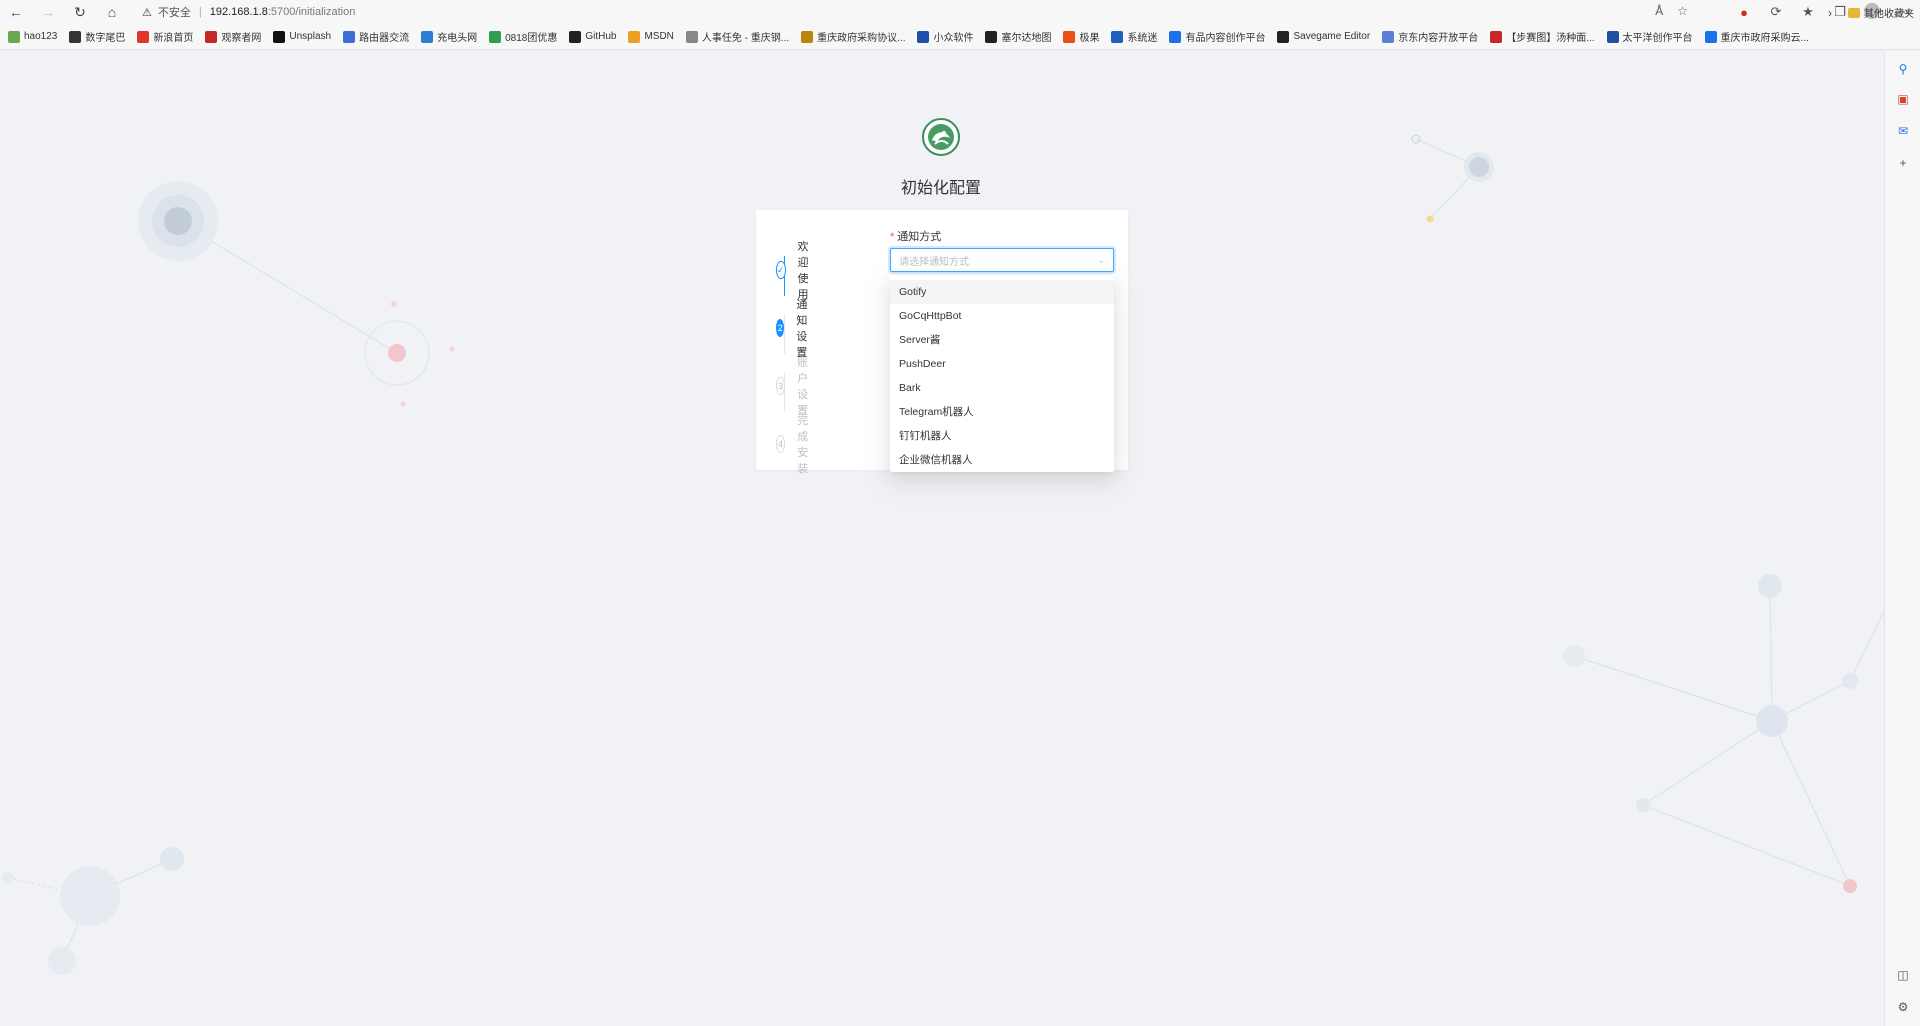  Describe the element at coordinates (1830, 13) in the screenshot. I see `bookmarks-overflow-icon: ›` at that location.